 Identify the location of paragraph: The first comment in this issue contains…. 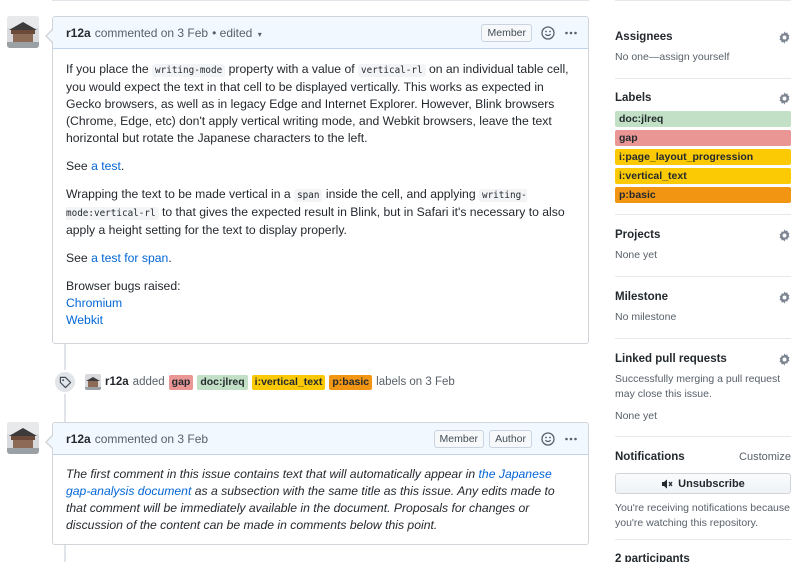
(310, 499).